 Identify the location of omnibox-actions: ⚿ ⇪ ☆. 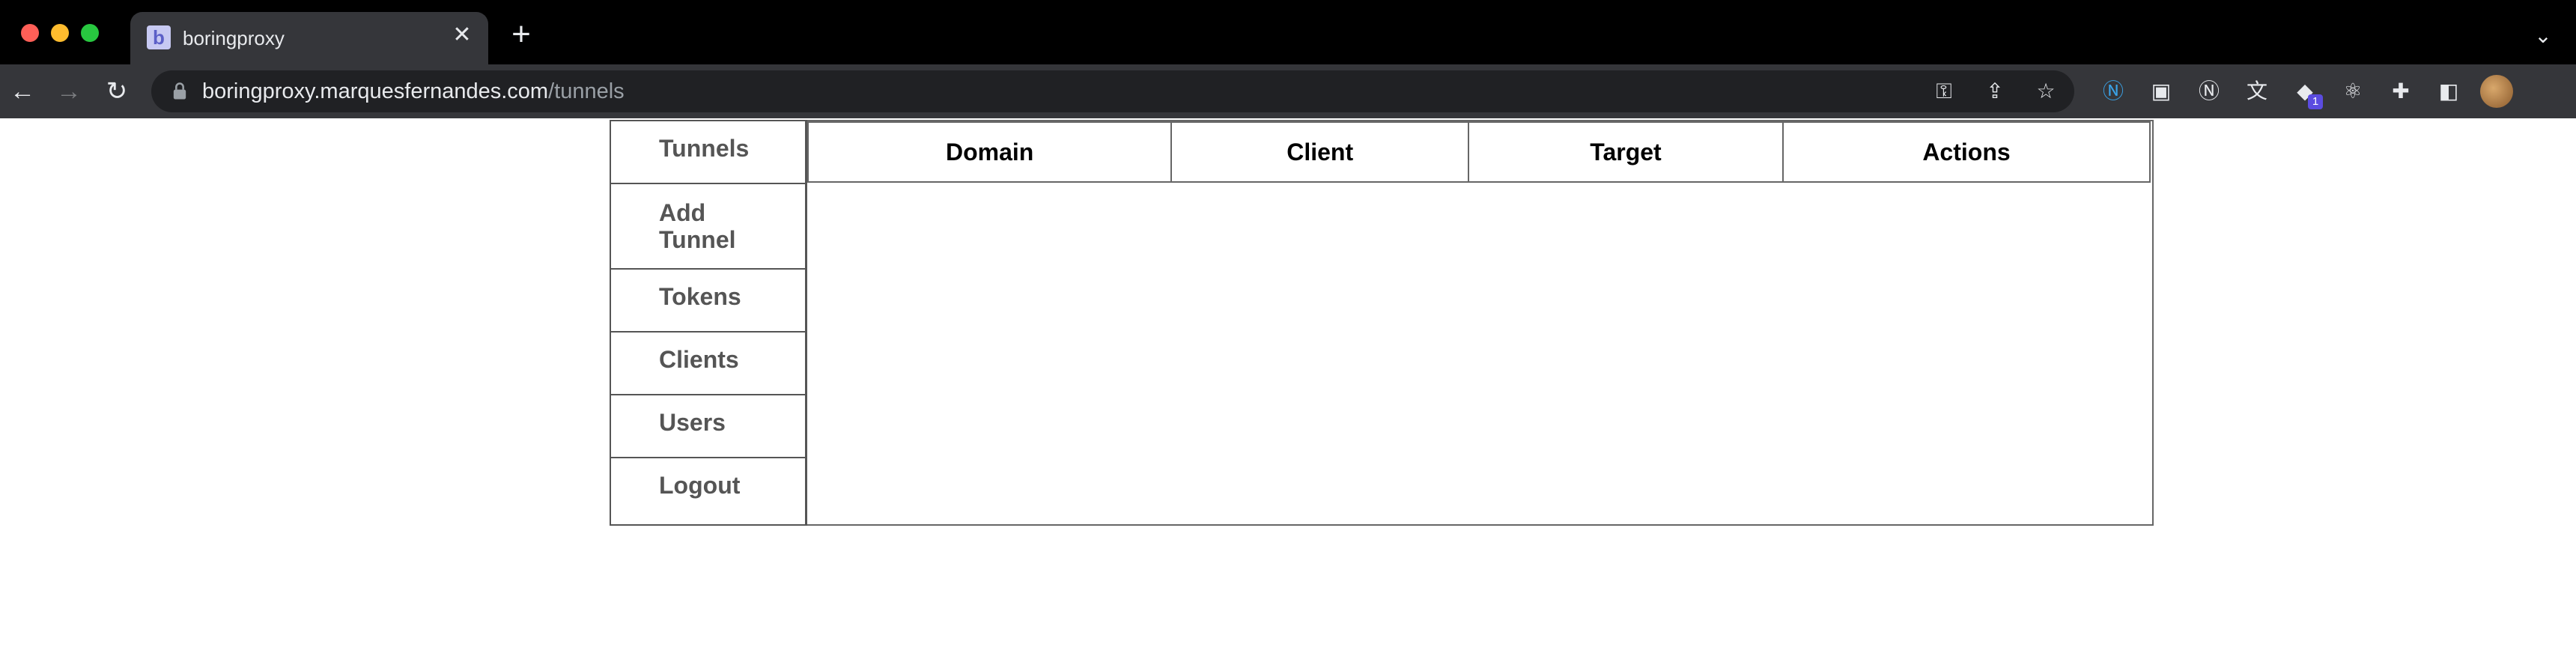
(1995, 91).